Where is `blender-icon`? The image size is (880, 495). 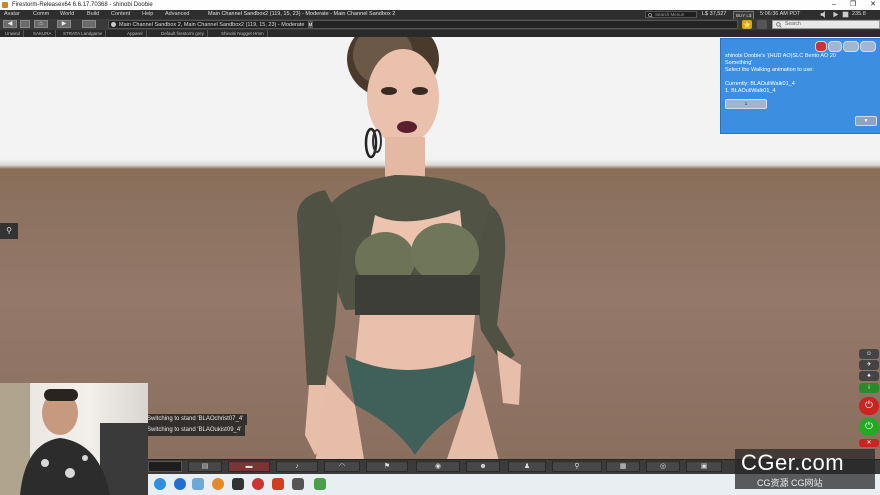 blender-icon is located at coordinates (218, 484).